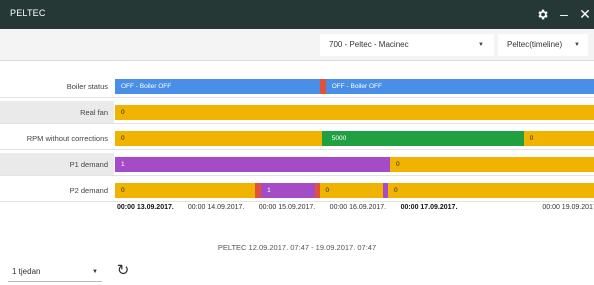 The height and width of the screenshot is (285, 594). Describe the element at coordinates (358, 207) in the screenshot. I see `axis-tick-label: 00:00 16.09.2017.` at that location.